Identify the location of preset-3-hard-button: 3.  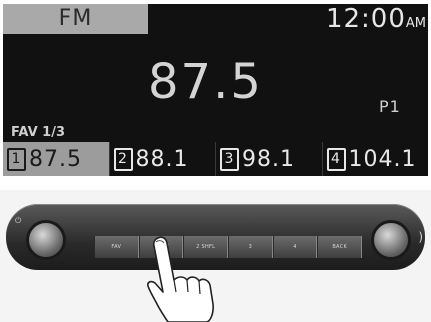
(250, 247).